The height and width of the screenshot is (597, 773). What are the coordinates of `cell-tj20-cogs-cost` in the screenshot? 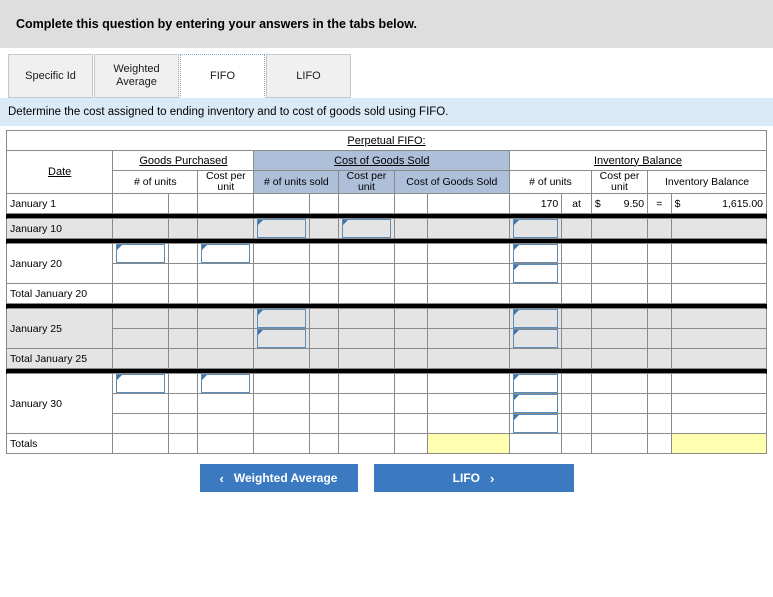 It's located at (366, 293).